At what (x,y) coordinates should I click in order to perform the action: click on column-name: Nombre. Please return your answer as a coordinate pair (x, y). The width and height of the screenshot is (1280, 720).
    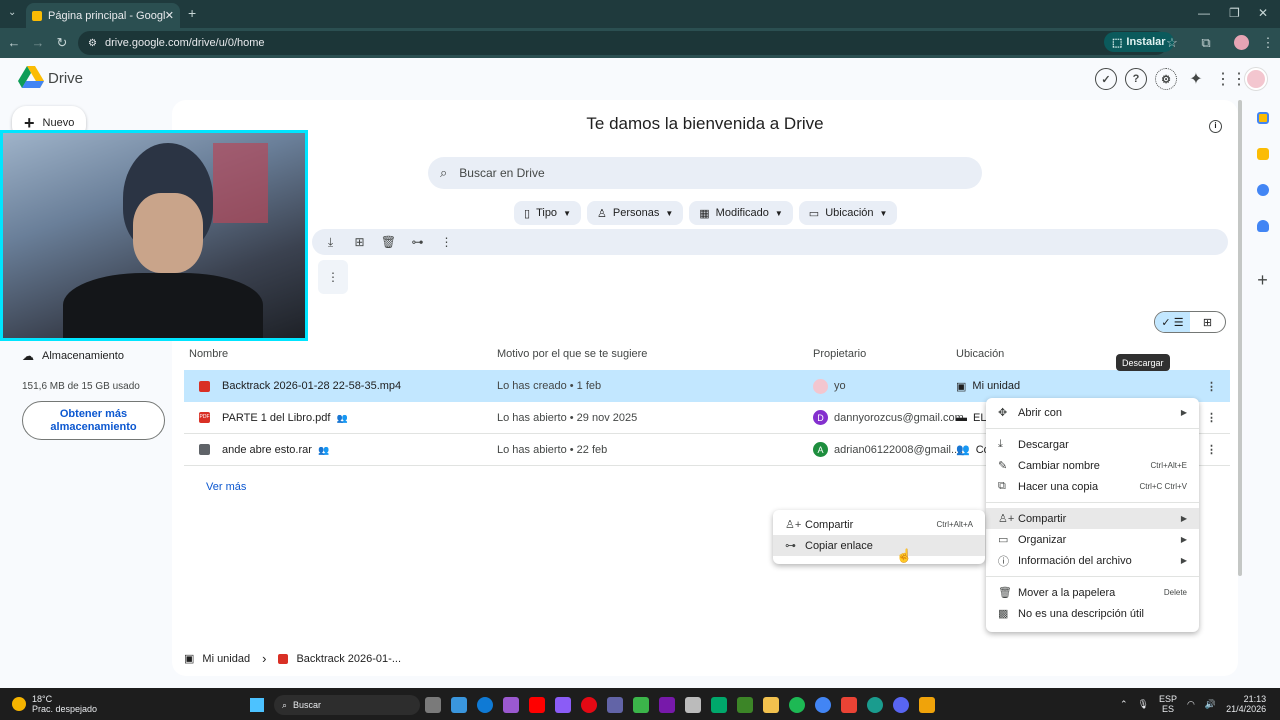
    Looking at the image, I should click on (208, 354).